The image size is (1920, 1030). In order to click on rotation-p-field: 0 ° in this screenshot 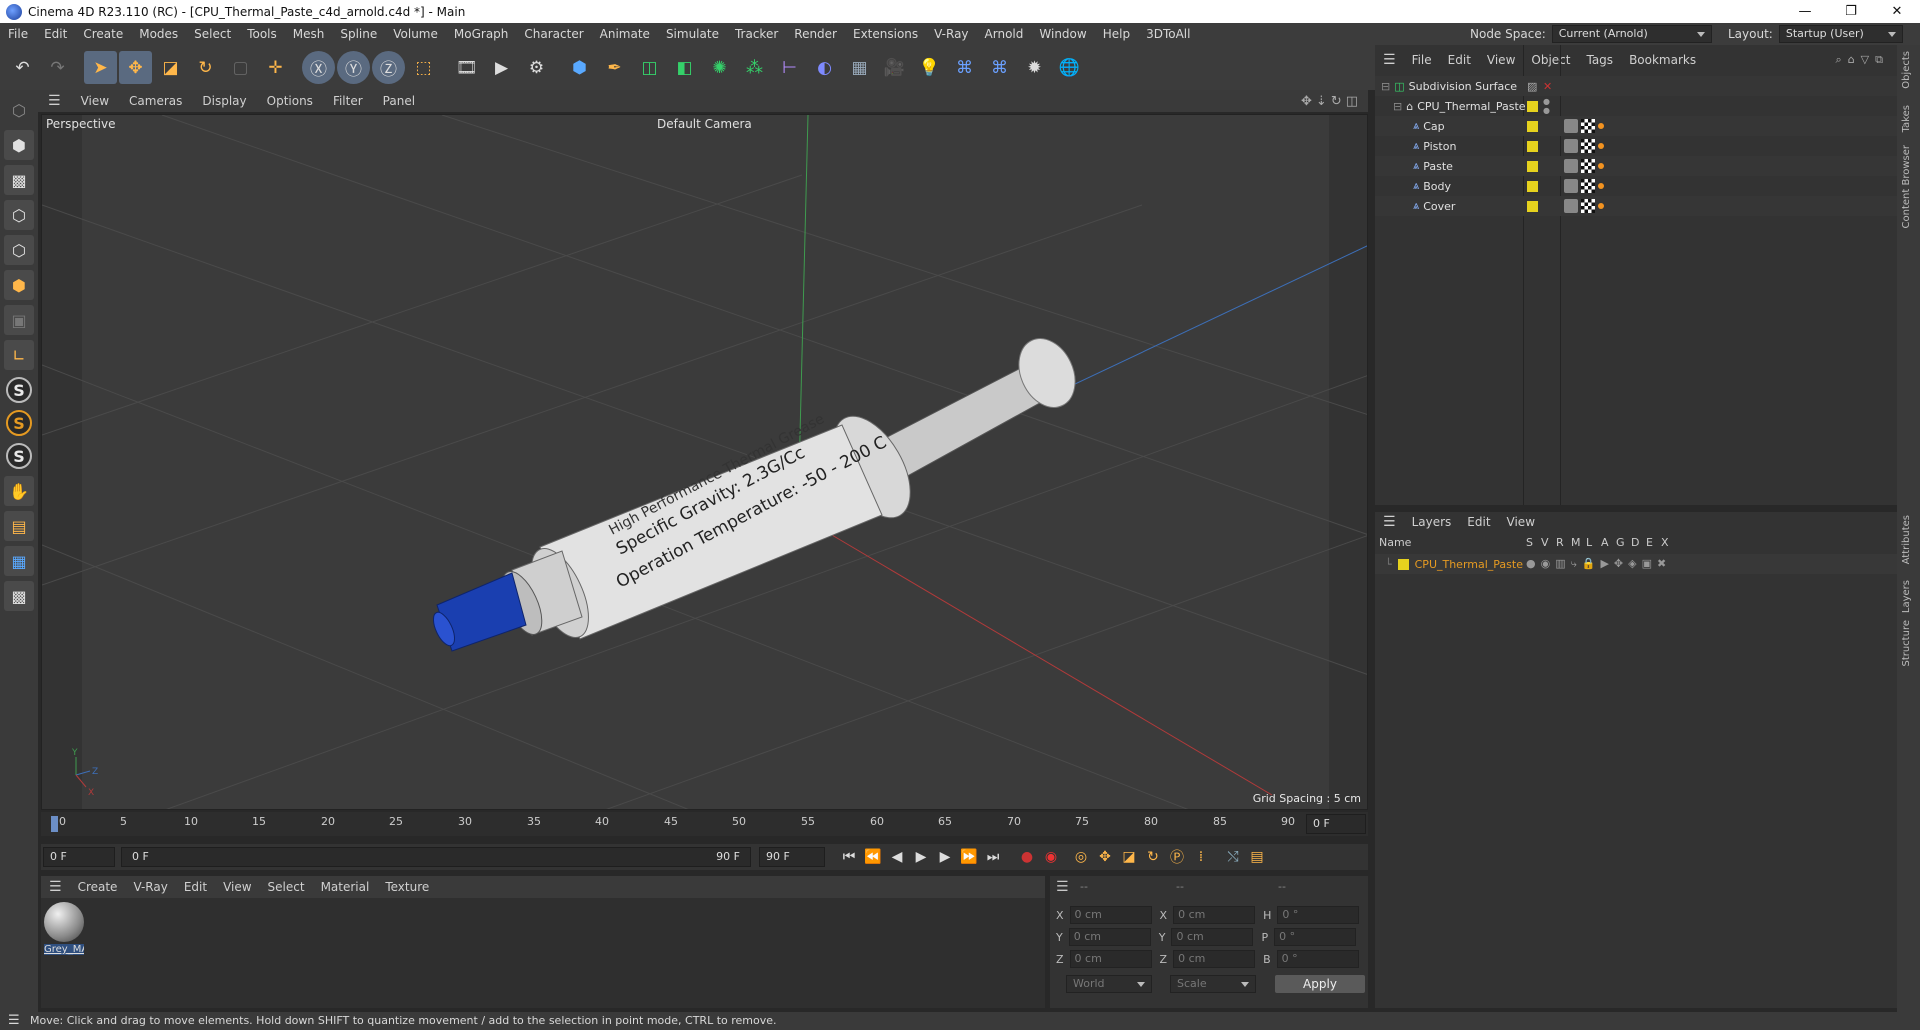, I will do `click(1315, 937)`.